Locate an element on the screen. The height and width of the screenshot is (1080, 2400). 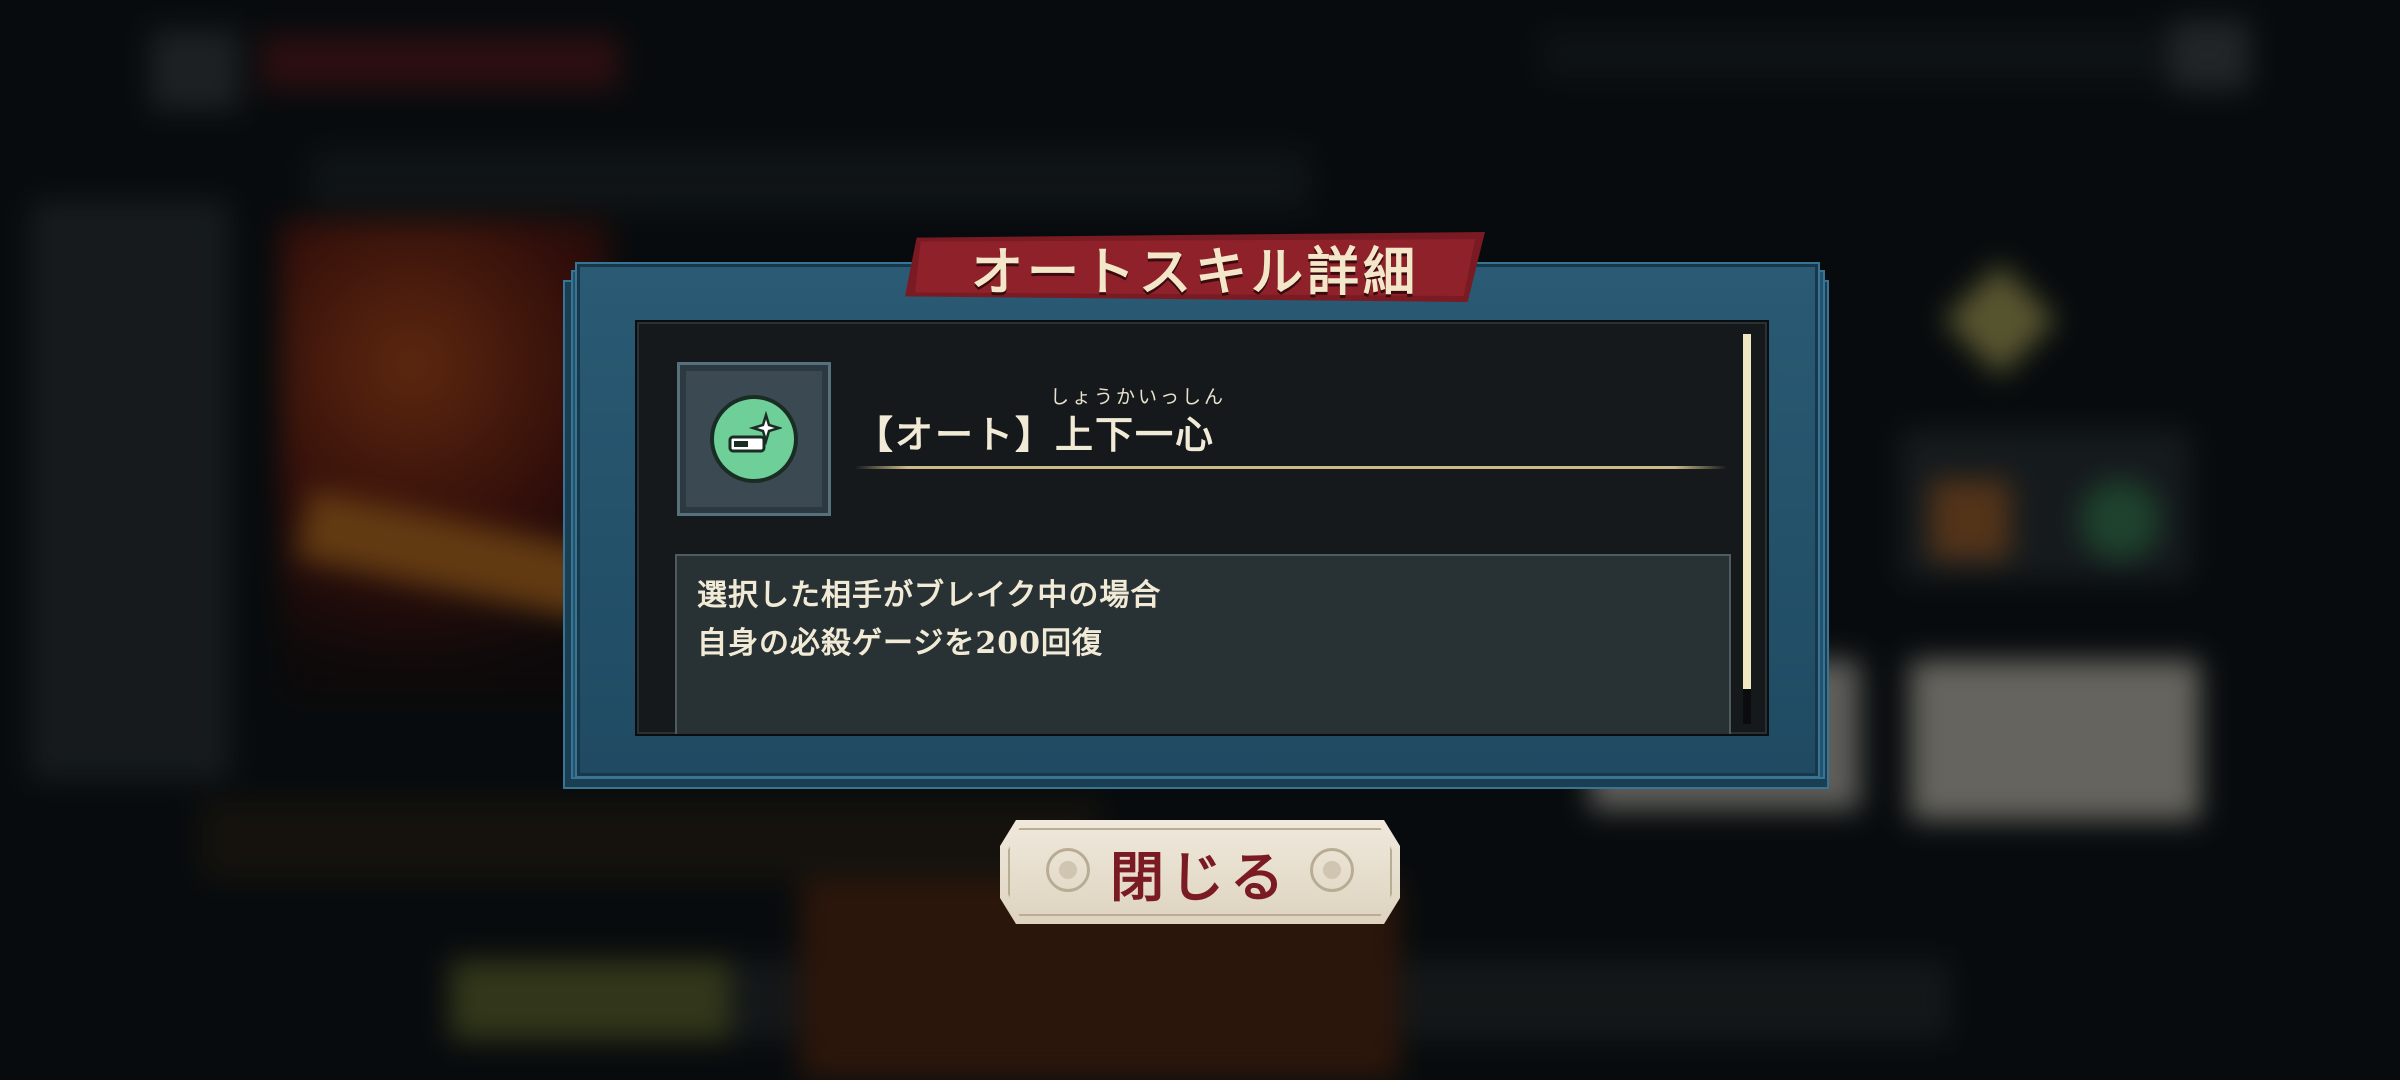
scrollbar-thumb is located at coordinates (1747, 511).